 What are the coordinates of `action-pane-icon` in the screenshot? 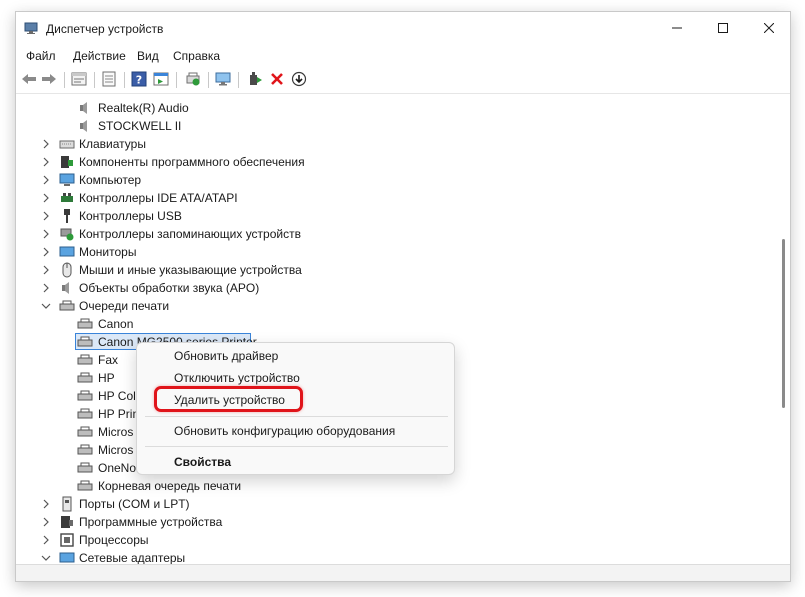 It's located at (161, 79).